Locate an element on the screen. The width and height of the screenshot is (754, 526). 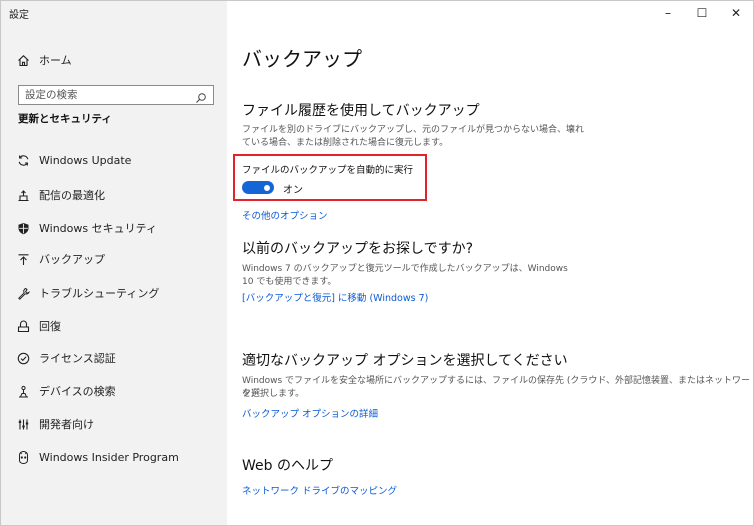
sidebar-item-label: Windows セキュリティ is located at coordinates (98, 228).